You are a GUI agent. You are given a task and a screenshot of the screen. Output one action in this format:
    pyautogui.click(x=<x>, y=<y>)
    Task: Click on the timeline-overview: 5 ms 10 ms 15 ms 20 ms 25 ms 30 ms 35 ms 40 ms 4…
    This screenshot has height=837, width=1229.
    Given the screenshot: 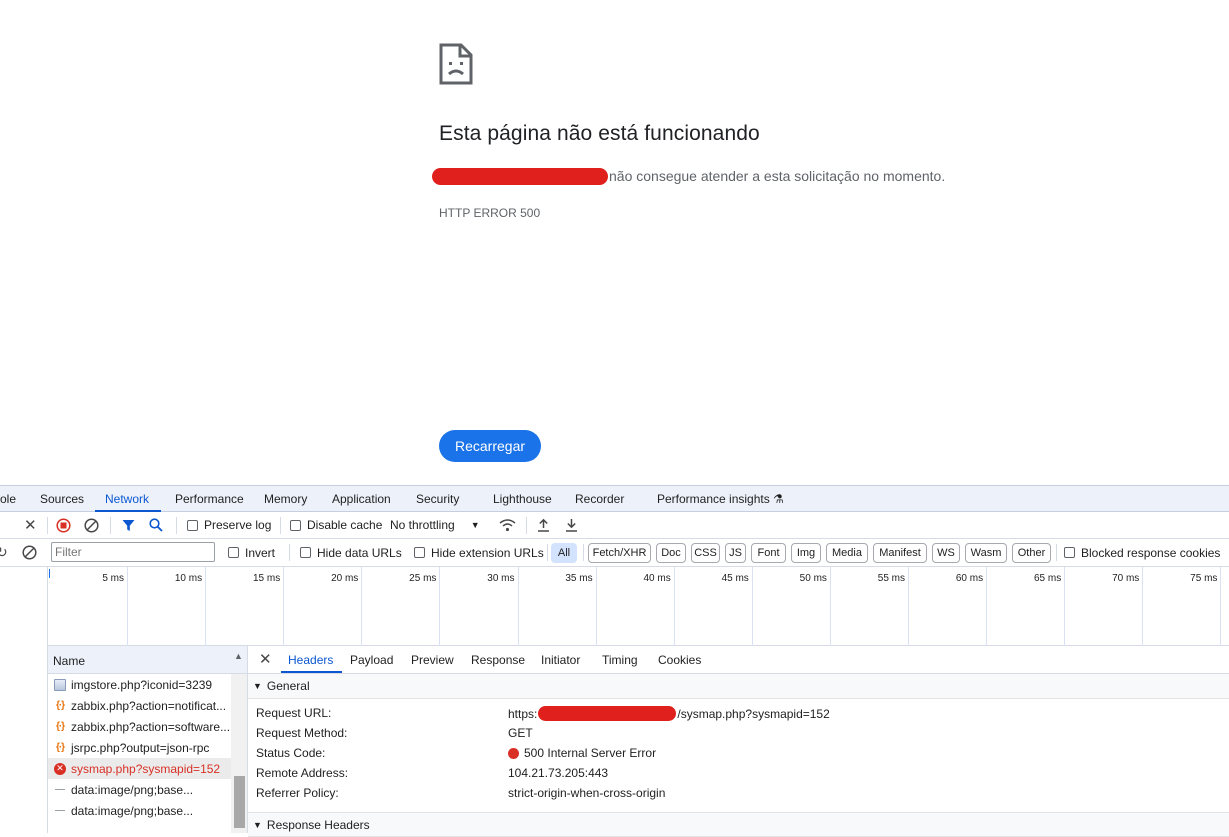 What is the action you would take?
    pyautogui.click(x=638, y=606)
    